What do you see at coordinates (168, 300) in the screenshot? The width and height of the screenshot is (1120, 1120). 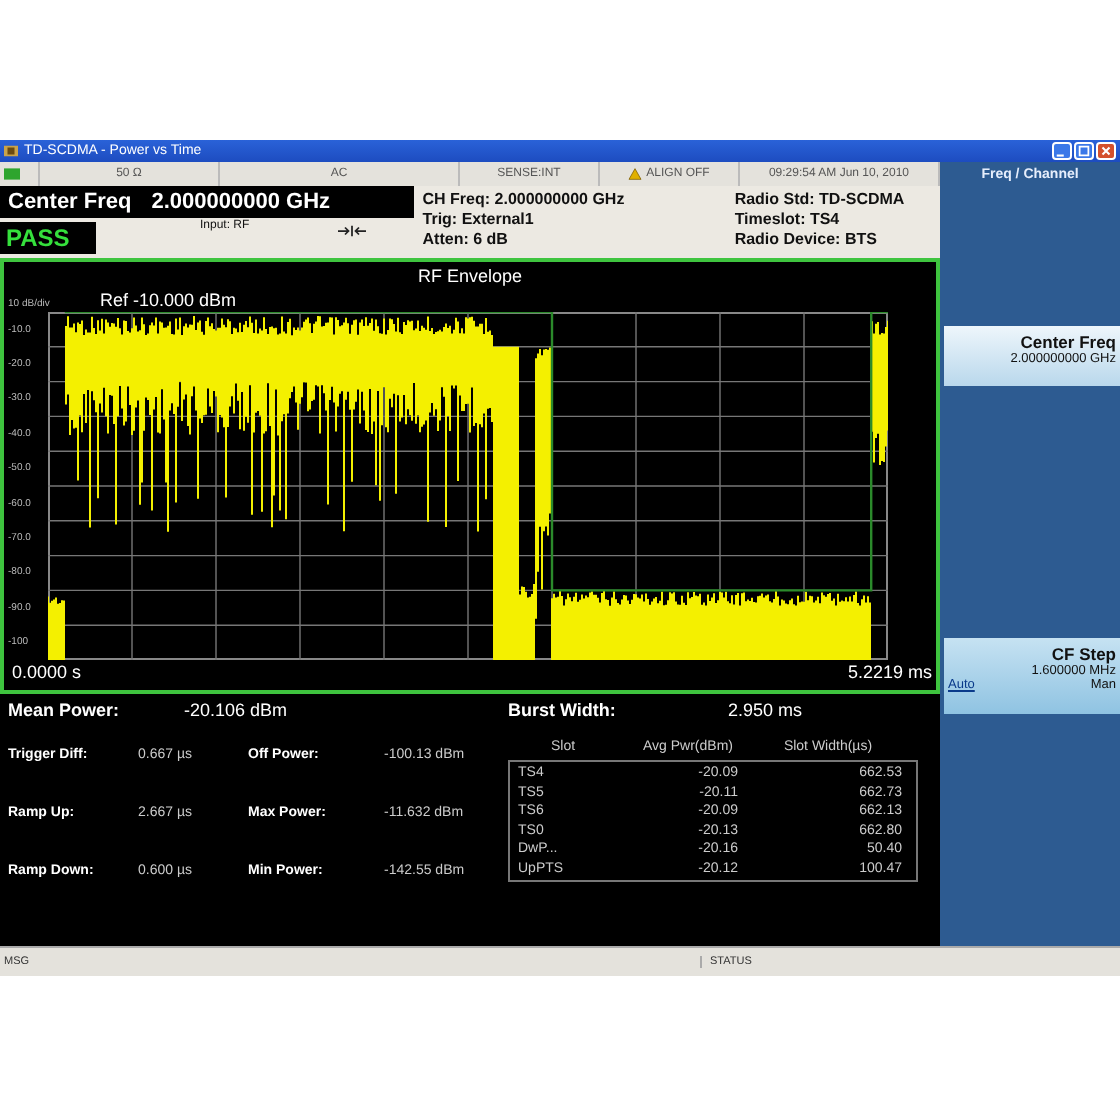 I see `reference-level: Ref -10.000 dBm` at bounding box center [168, 300].